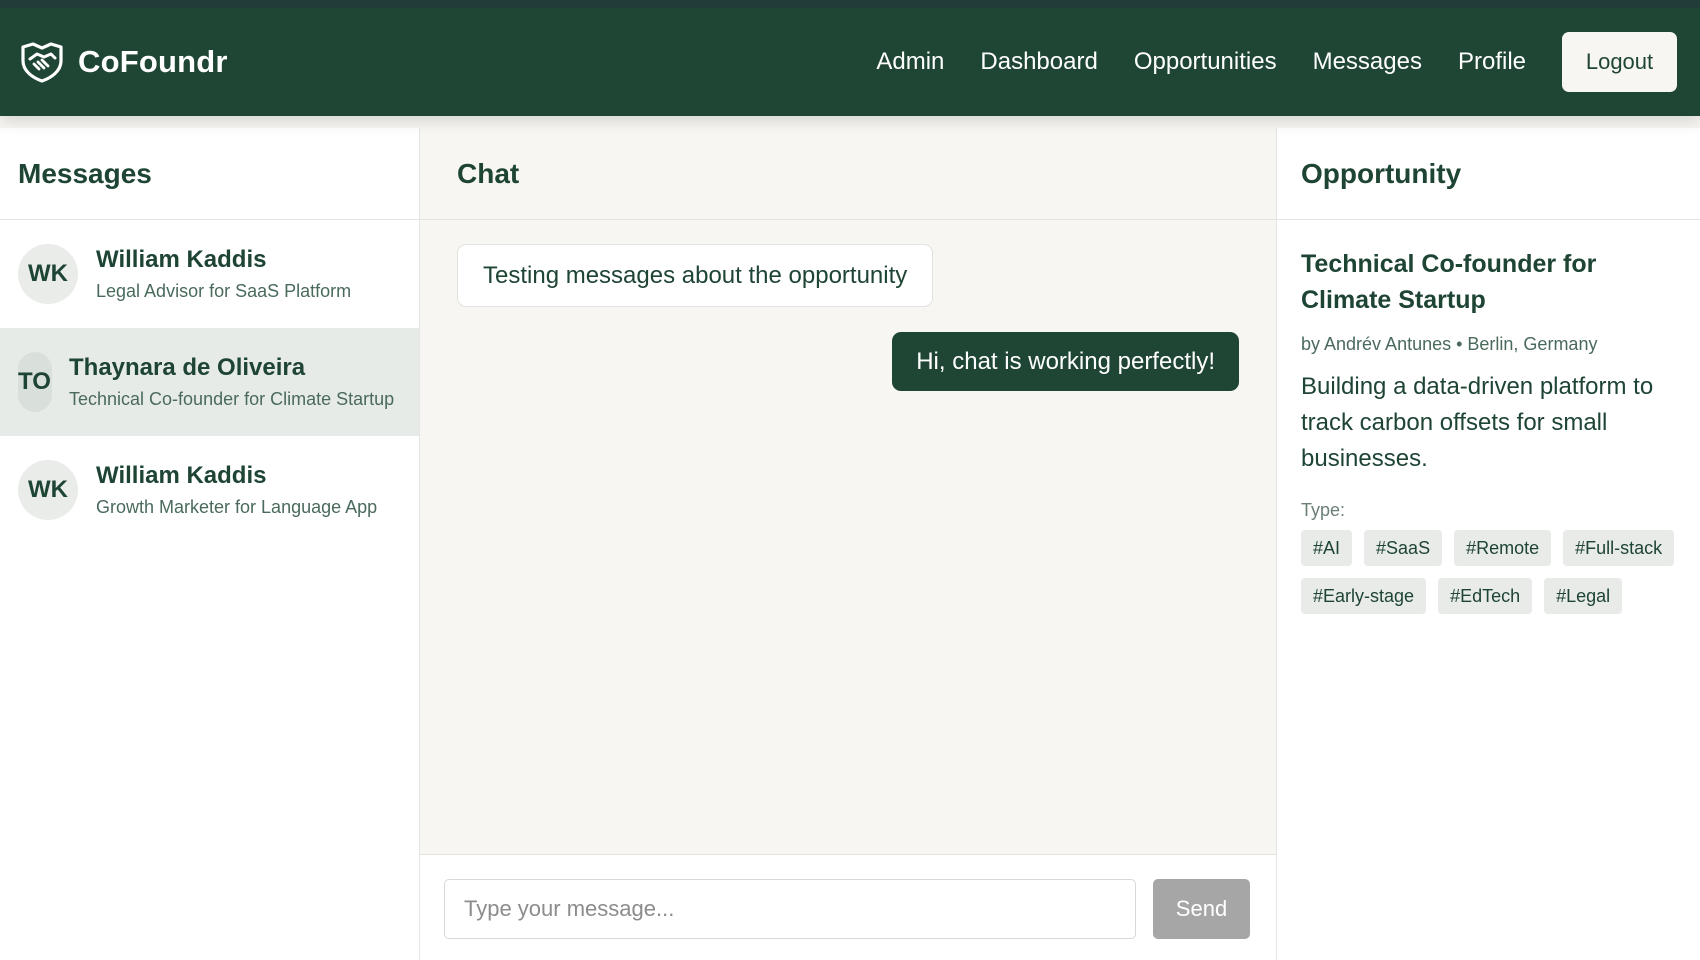 The width and height of the screenshot is (1700, 960). Describe the element at coordinates (1065, 361) in the screenshot. I see `outgoing-message: Hi, chat is working perfectly!` at that location.